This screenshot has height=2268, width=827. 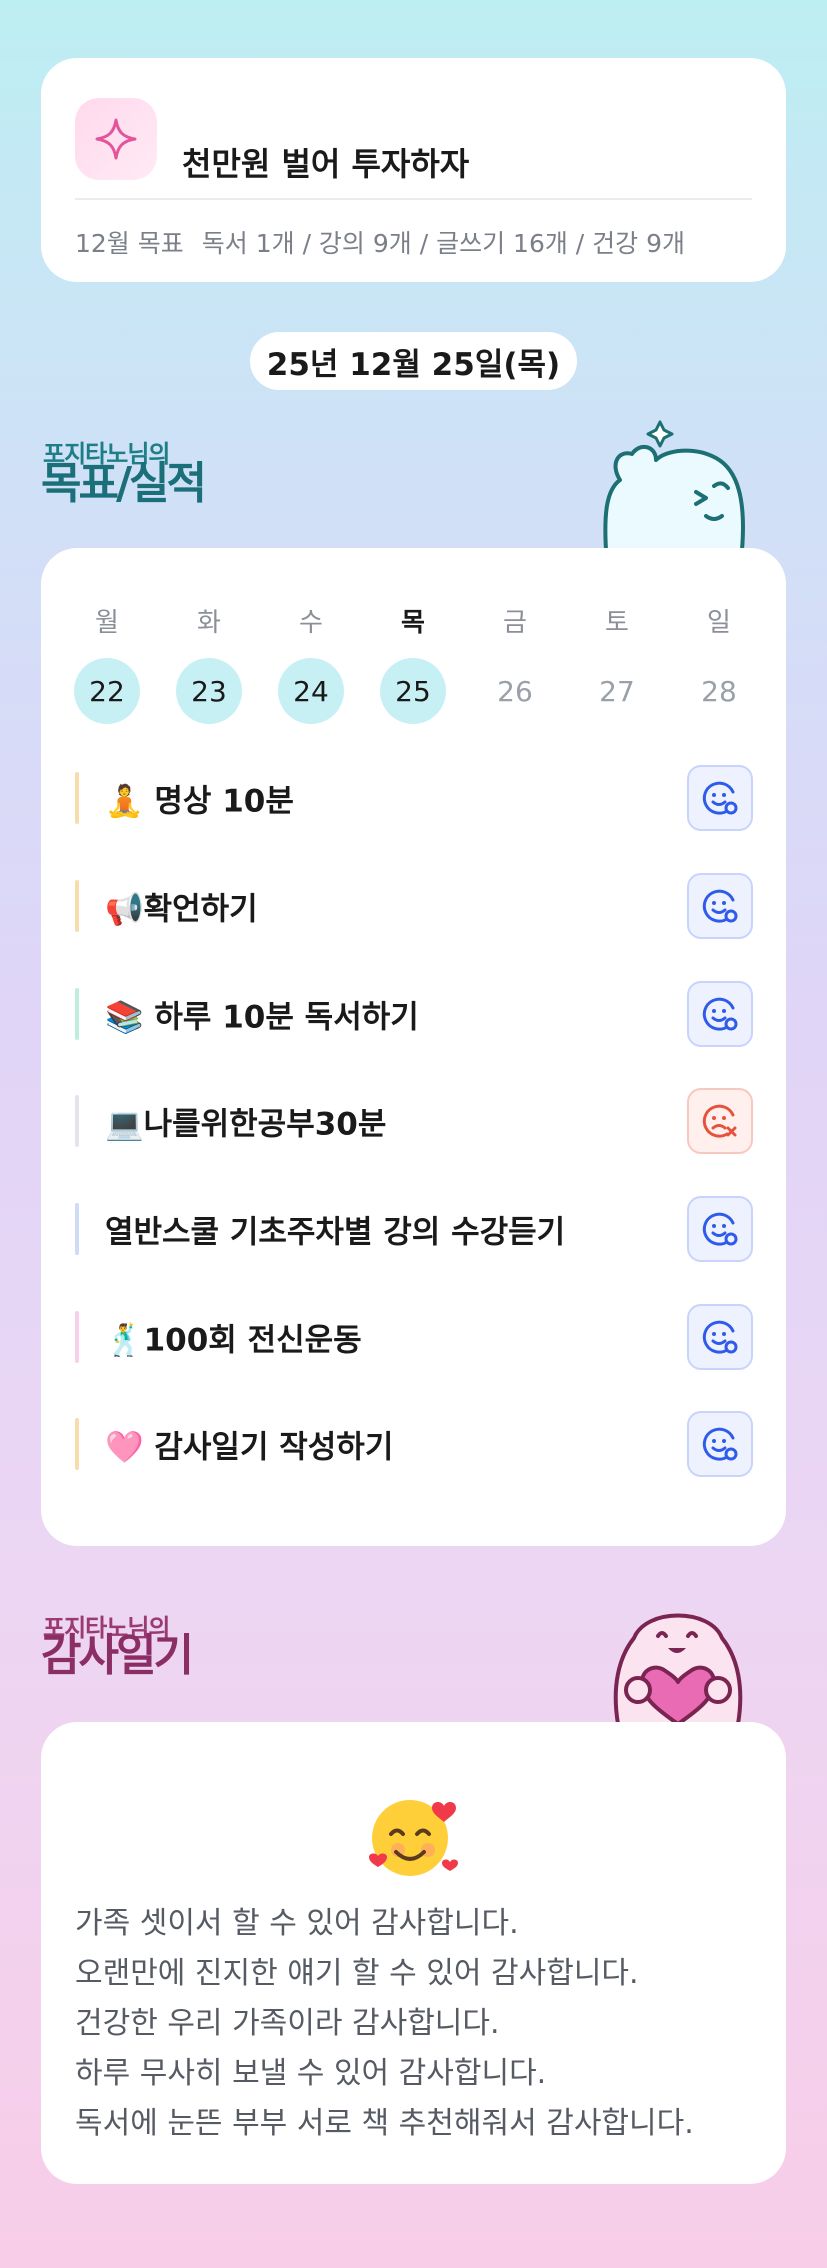 I want to click on goal-divider, so click(x=413, y=199).